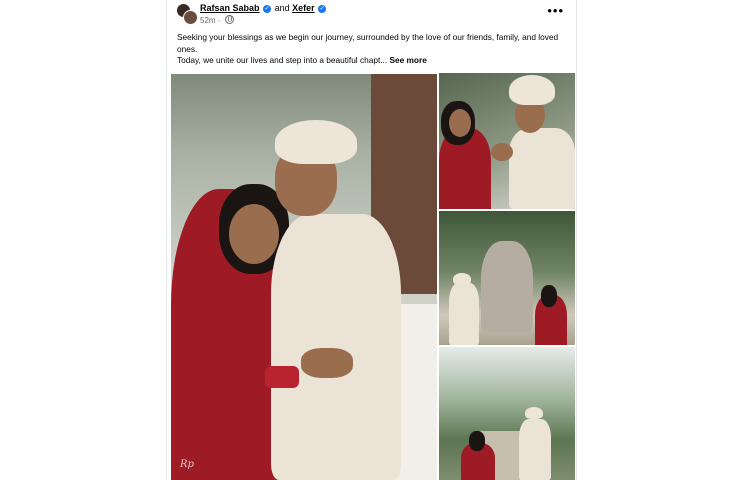 The image size is (750, 480). What do you see at coordinates (303, 8) in the screenshot?
I see `coauthor-name-link: Xefer` at bounding box center [303, 8].